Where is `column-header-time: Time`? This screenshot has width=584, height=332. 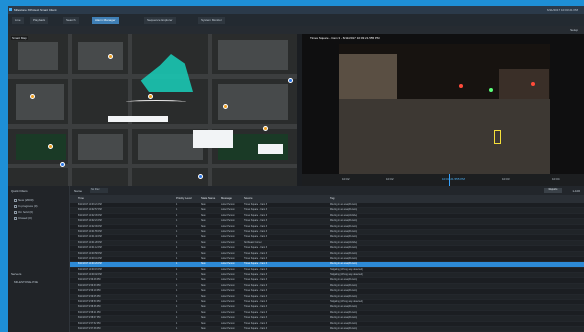
column-header-time: Time is located at coordinates (125, 199).